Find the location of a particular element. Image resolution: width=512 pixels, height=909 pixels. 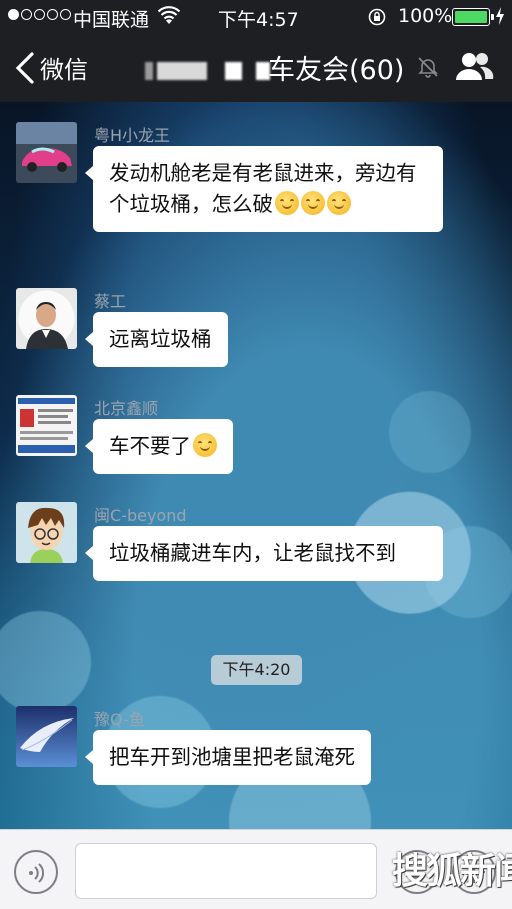

time-divider: 下午4:20 is located at coordinates (256, 670).